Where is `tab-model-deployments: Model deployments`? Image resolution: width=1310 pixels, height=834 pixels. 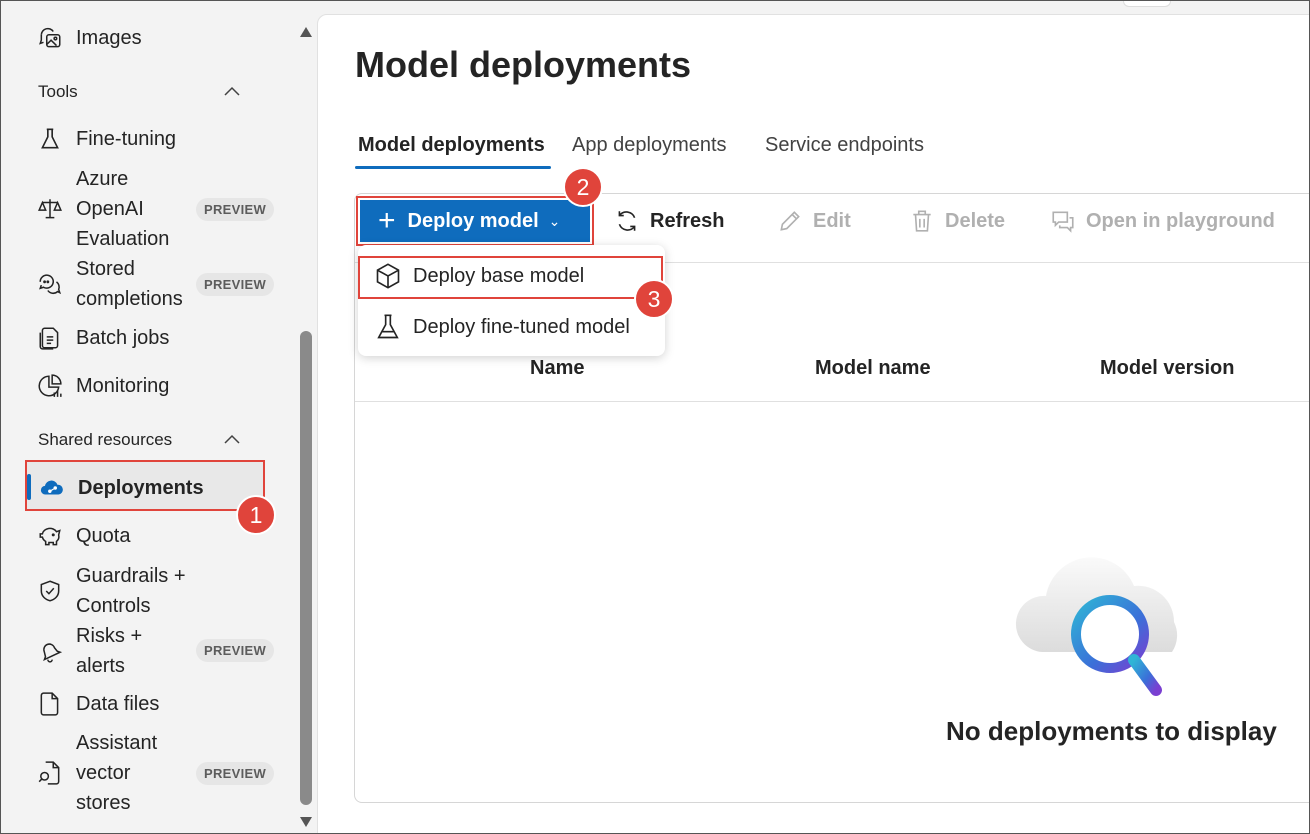 tab-model-deployments: Model deployments is located at coordinates (451, 145).